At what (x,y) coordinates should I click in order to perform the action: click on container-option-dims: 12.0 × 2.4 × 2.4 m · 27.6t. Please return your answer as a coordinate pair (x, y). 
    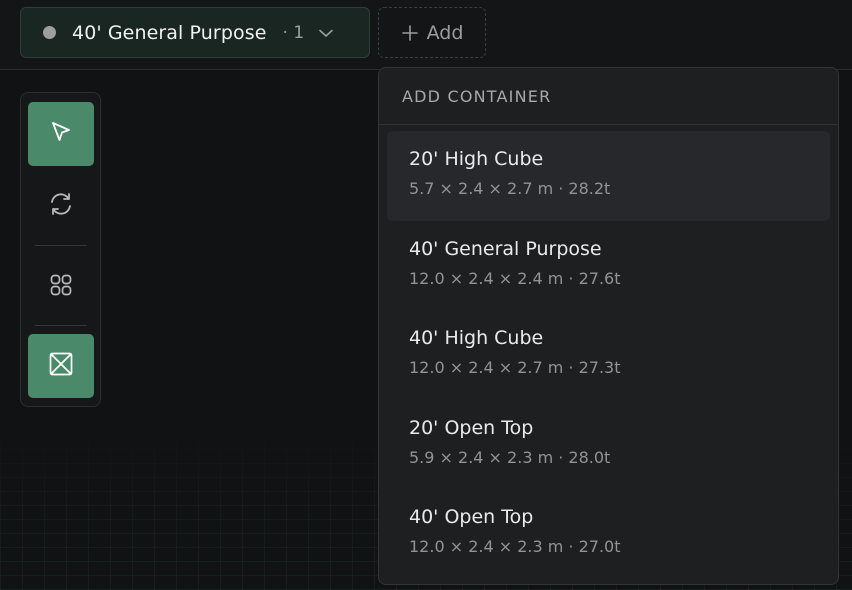
    Looking at the image, I should click on (515, 278).